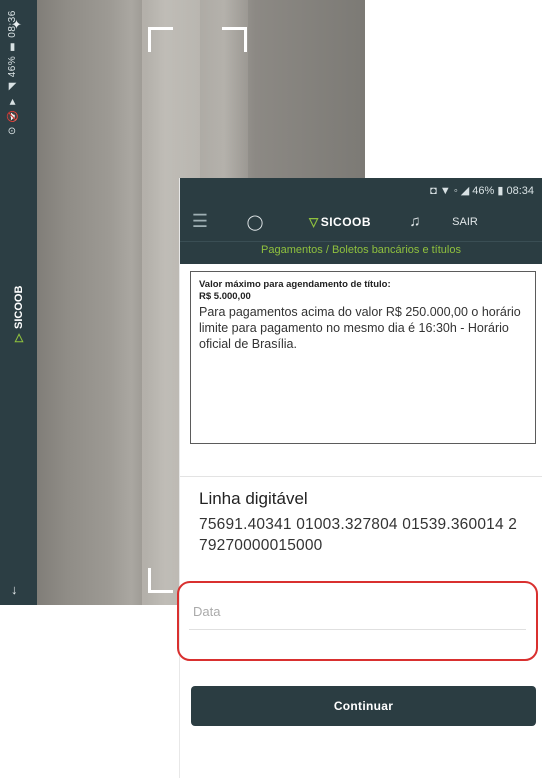 This screenshot has width=542, height=778. Describe the element at coordinates (12, 72) in the screenshot. I see `rotated-status-bar: ⊙ 🔇 ▼ ◢ 46% ▮ 08:36` at that location.